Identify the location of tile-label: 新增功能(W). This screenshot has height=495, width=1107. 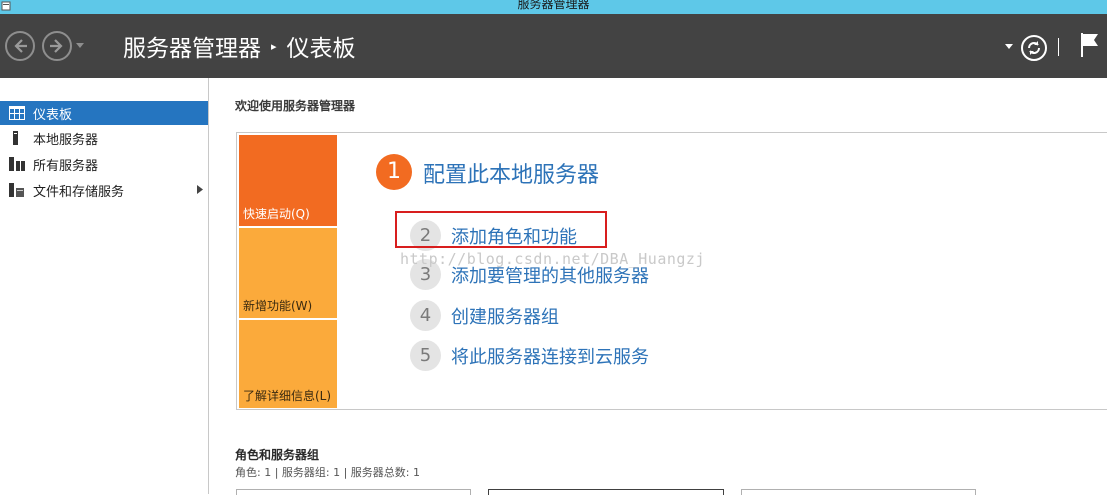
(278, 306).